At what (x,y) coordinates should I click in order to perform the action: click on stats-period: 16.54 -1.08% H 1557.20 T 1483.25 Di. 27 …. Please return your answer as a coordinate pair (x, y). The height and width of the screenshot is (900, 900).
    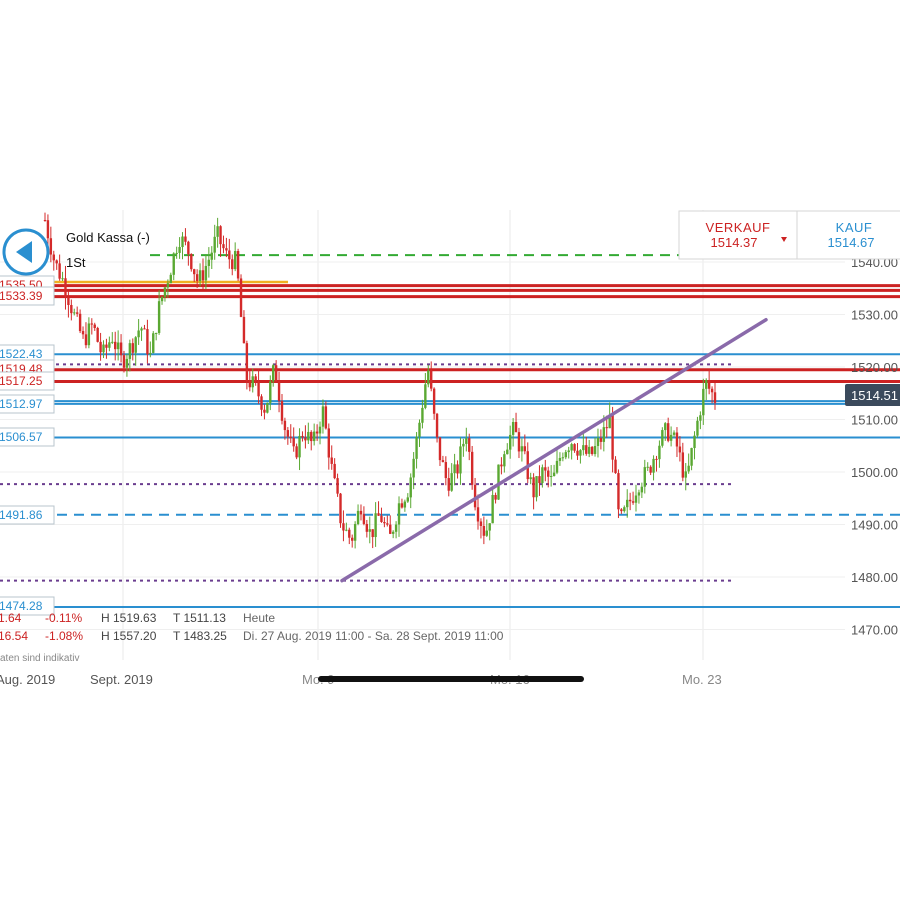
    Looking at the image, I should click on (252, 636).